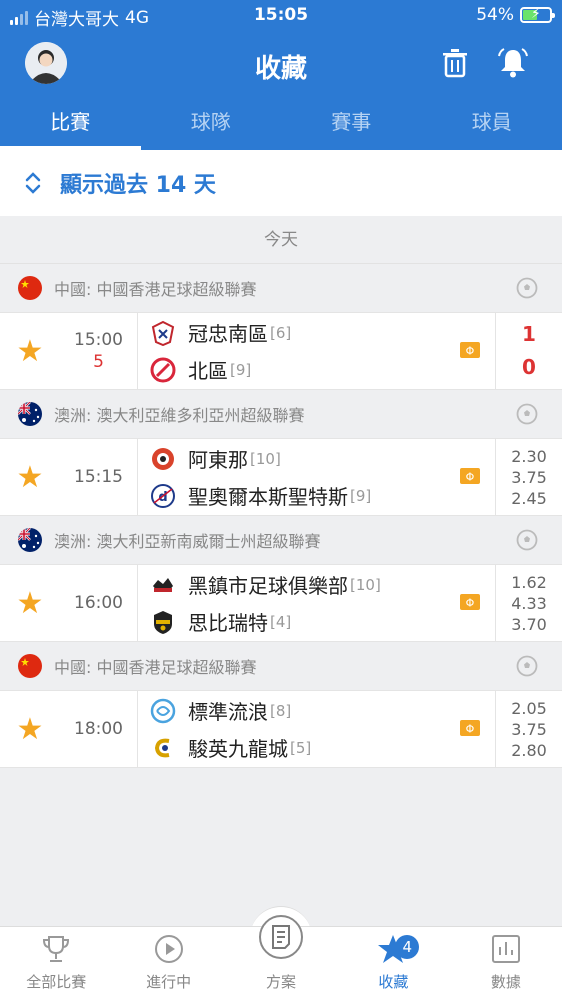 Image resolution: width=562 pixels, height=1000 pixels. What do you see at coordinates (529, 624) in the screenshot?
I see `odds-away: 3.70` at bounding box center [529, 624].